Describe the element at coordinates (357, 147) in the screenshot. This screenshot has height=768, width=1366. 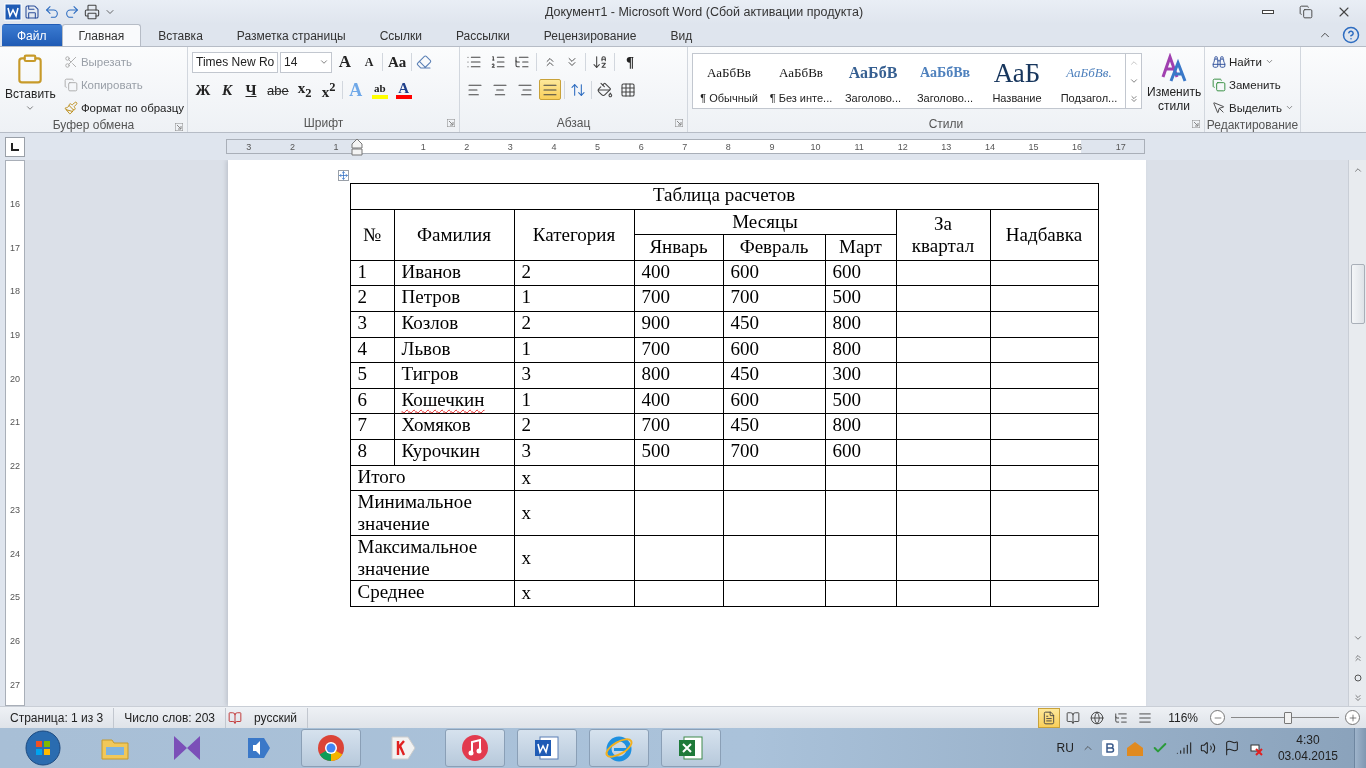
I see `indent-marker` at that location.